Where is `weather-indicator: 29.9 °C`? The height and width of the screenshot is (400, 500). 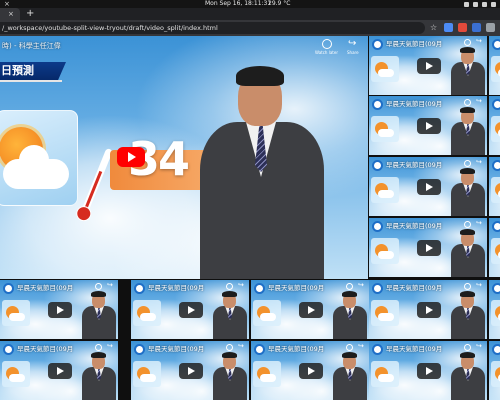 weather-indicator: 29.9 °C is located at coordinates (279, 4).